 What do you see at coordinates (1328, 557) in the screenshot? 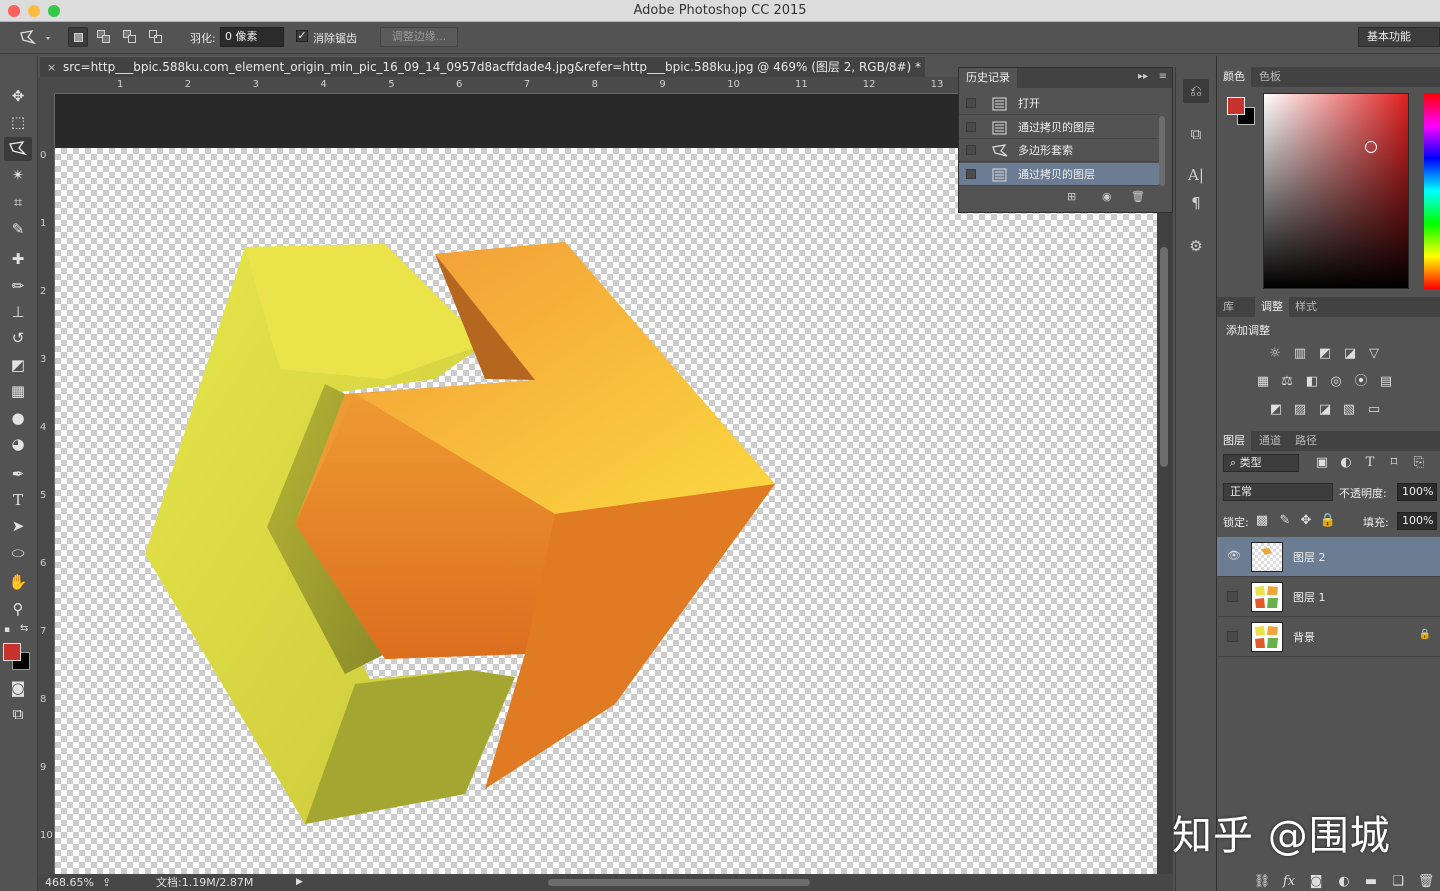
I see `layer-row: 👁 图层 2` at bounding box center [1328, 557].